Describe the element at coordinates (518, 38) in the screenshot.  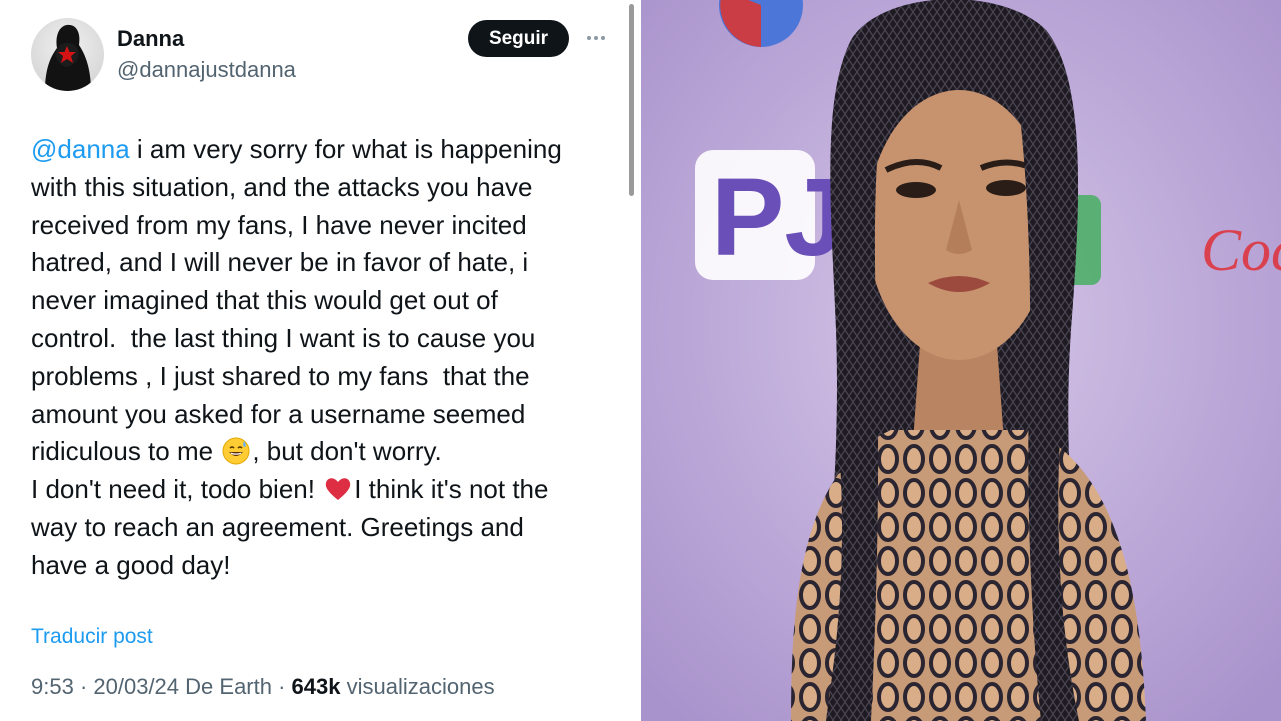
I see `follow-button: Seguir` at that location.